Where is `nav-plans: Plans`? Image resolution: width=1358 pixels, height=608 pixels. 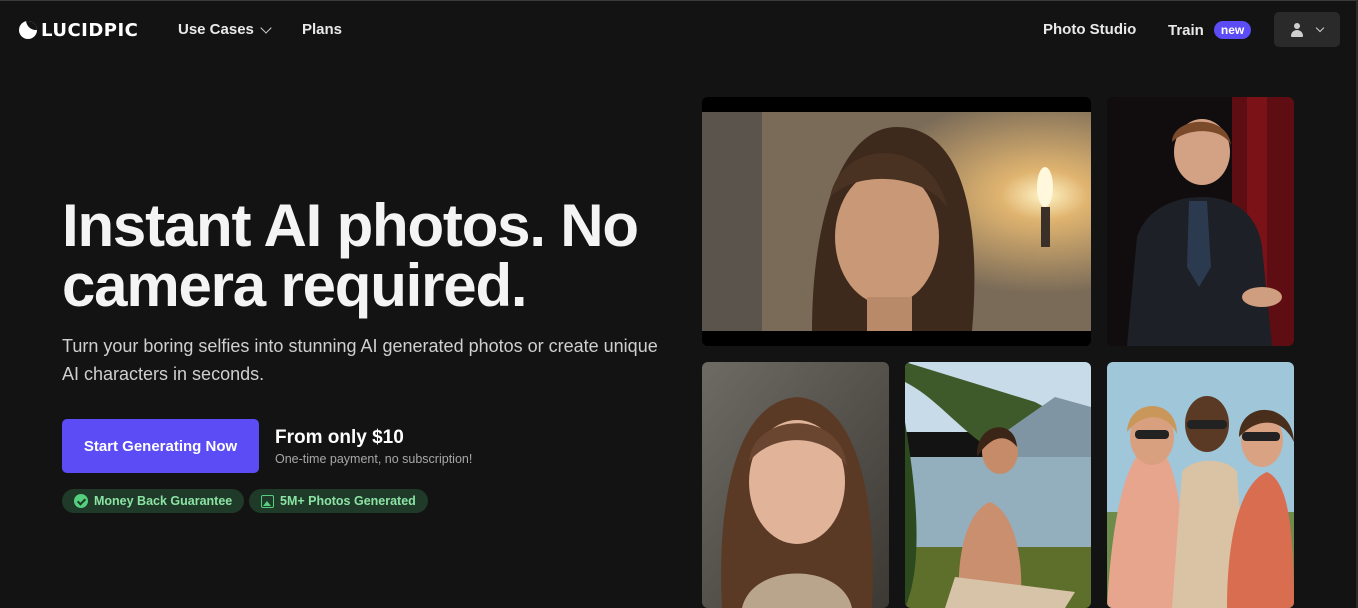
nav-plans: Plans is located at coordinates (322, 29).